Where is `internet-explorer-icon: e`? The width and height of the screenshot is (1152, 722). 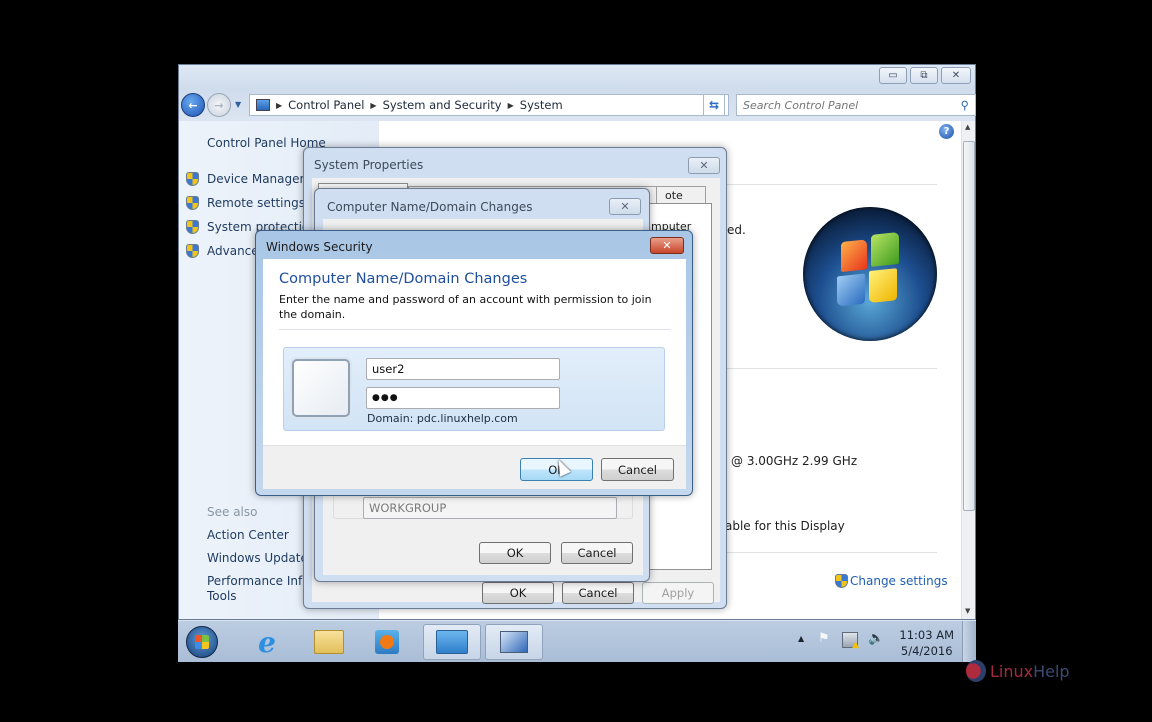 internet-explorer-icon: e is located at coordinates (267, 642).